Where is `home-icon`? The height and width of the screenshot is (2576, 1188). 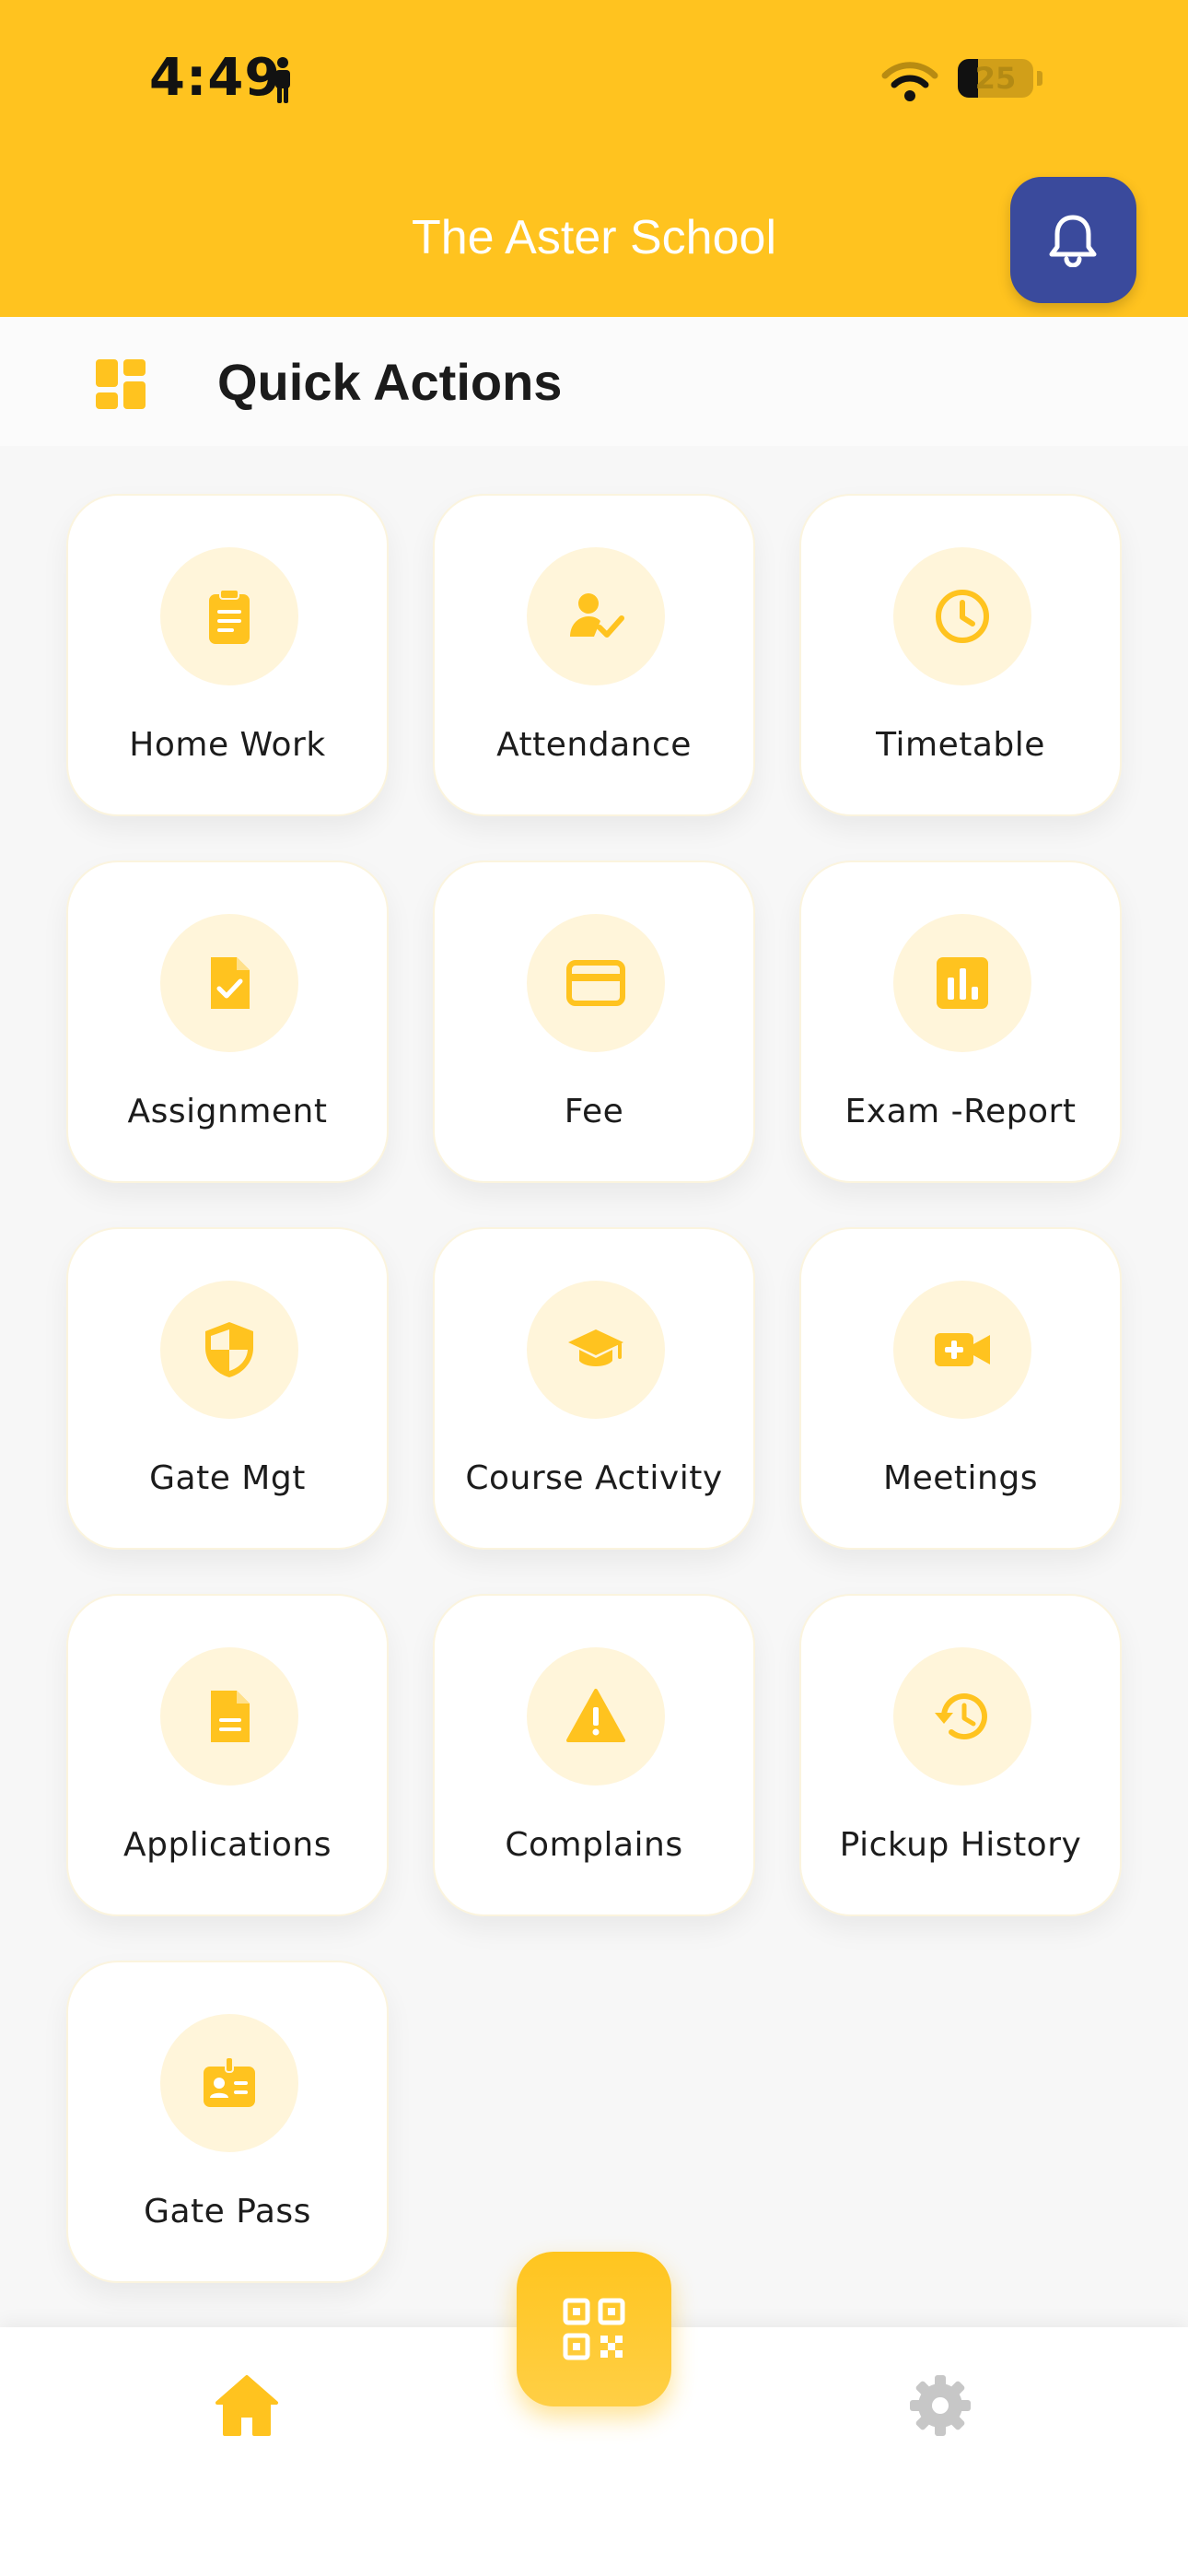 home-icon is located at coordinates (247, 2404).